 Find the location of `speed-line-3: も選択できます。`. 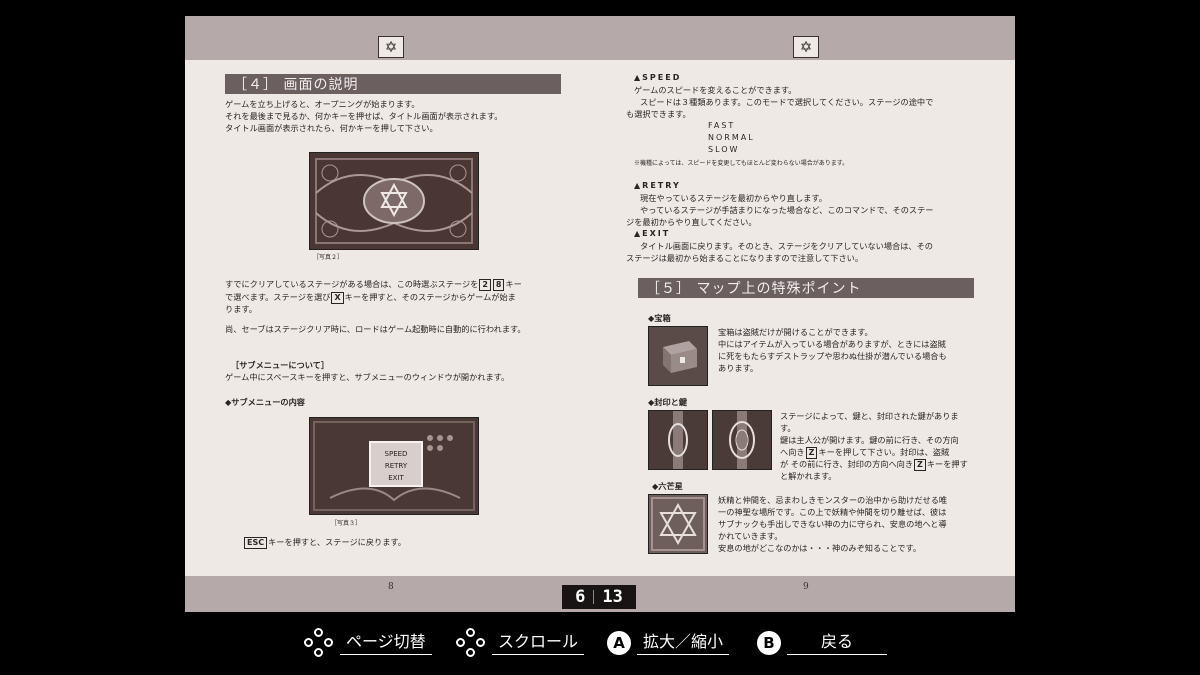

speed-line-3: も選択できます。 is located at coordinates (658, 114).